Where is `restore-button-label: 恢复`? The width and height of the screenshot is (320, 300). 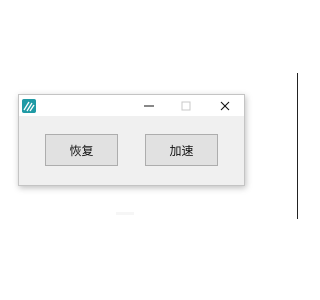
restore-button-label: 恢复 is located at coordinates (81, 150).